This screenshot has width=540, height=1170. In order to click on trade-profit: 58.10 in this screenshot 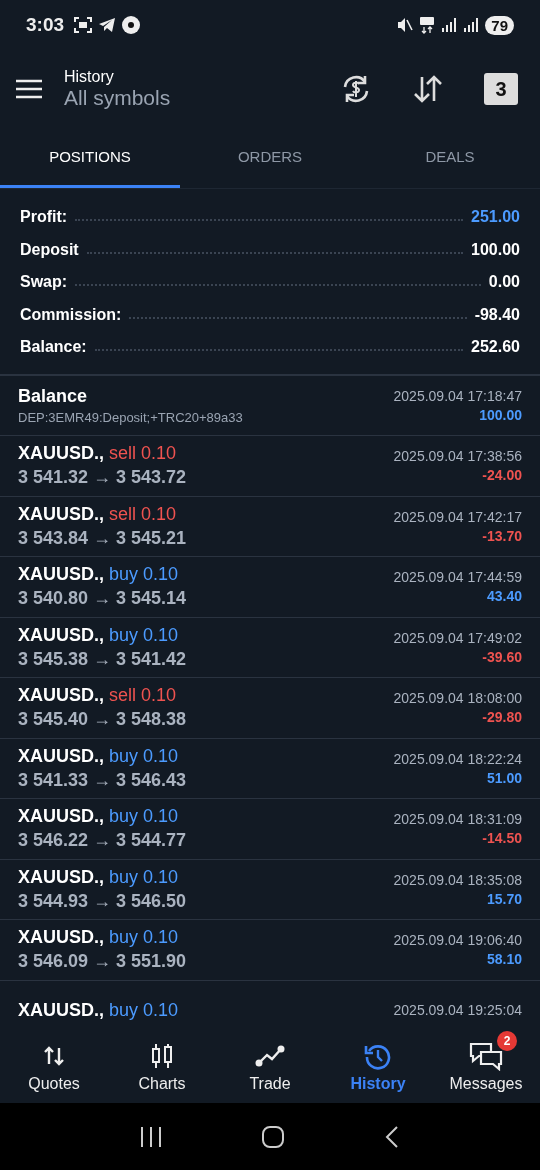, I will do `click(504, 959)`.